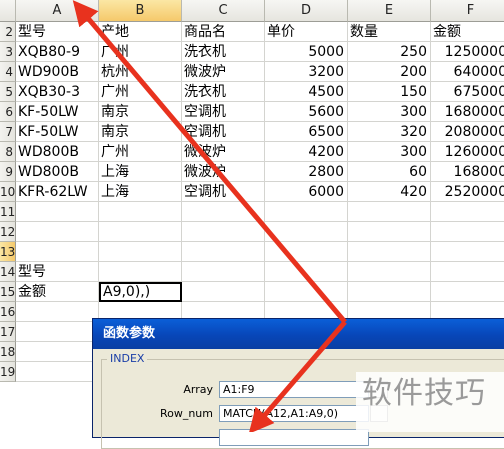  I want to click on table-cell: 200, so click(389, 72).